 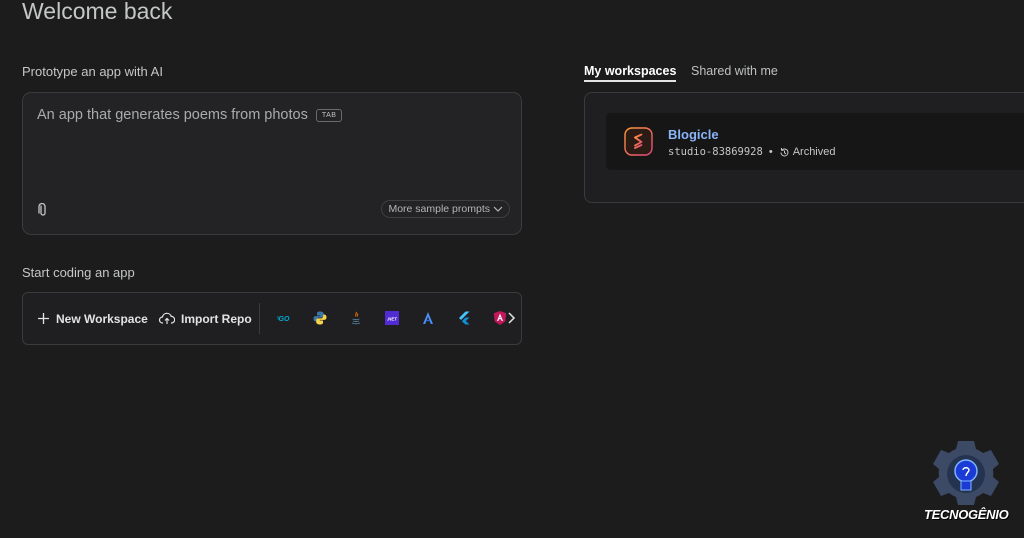 I want to click on more-sample-prompts-label: More sample prompts, so click(x=439, y=209).